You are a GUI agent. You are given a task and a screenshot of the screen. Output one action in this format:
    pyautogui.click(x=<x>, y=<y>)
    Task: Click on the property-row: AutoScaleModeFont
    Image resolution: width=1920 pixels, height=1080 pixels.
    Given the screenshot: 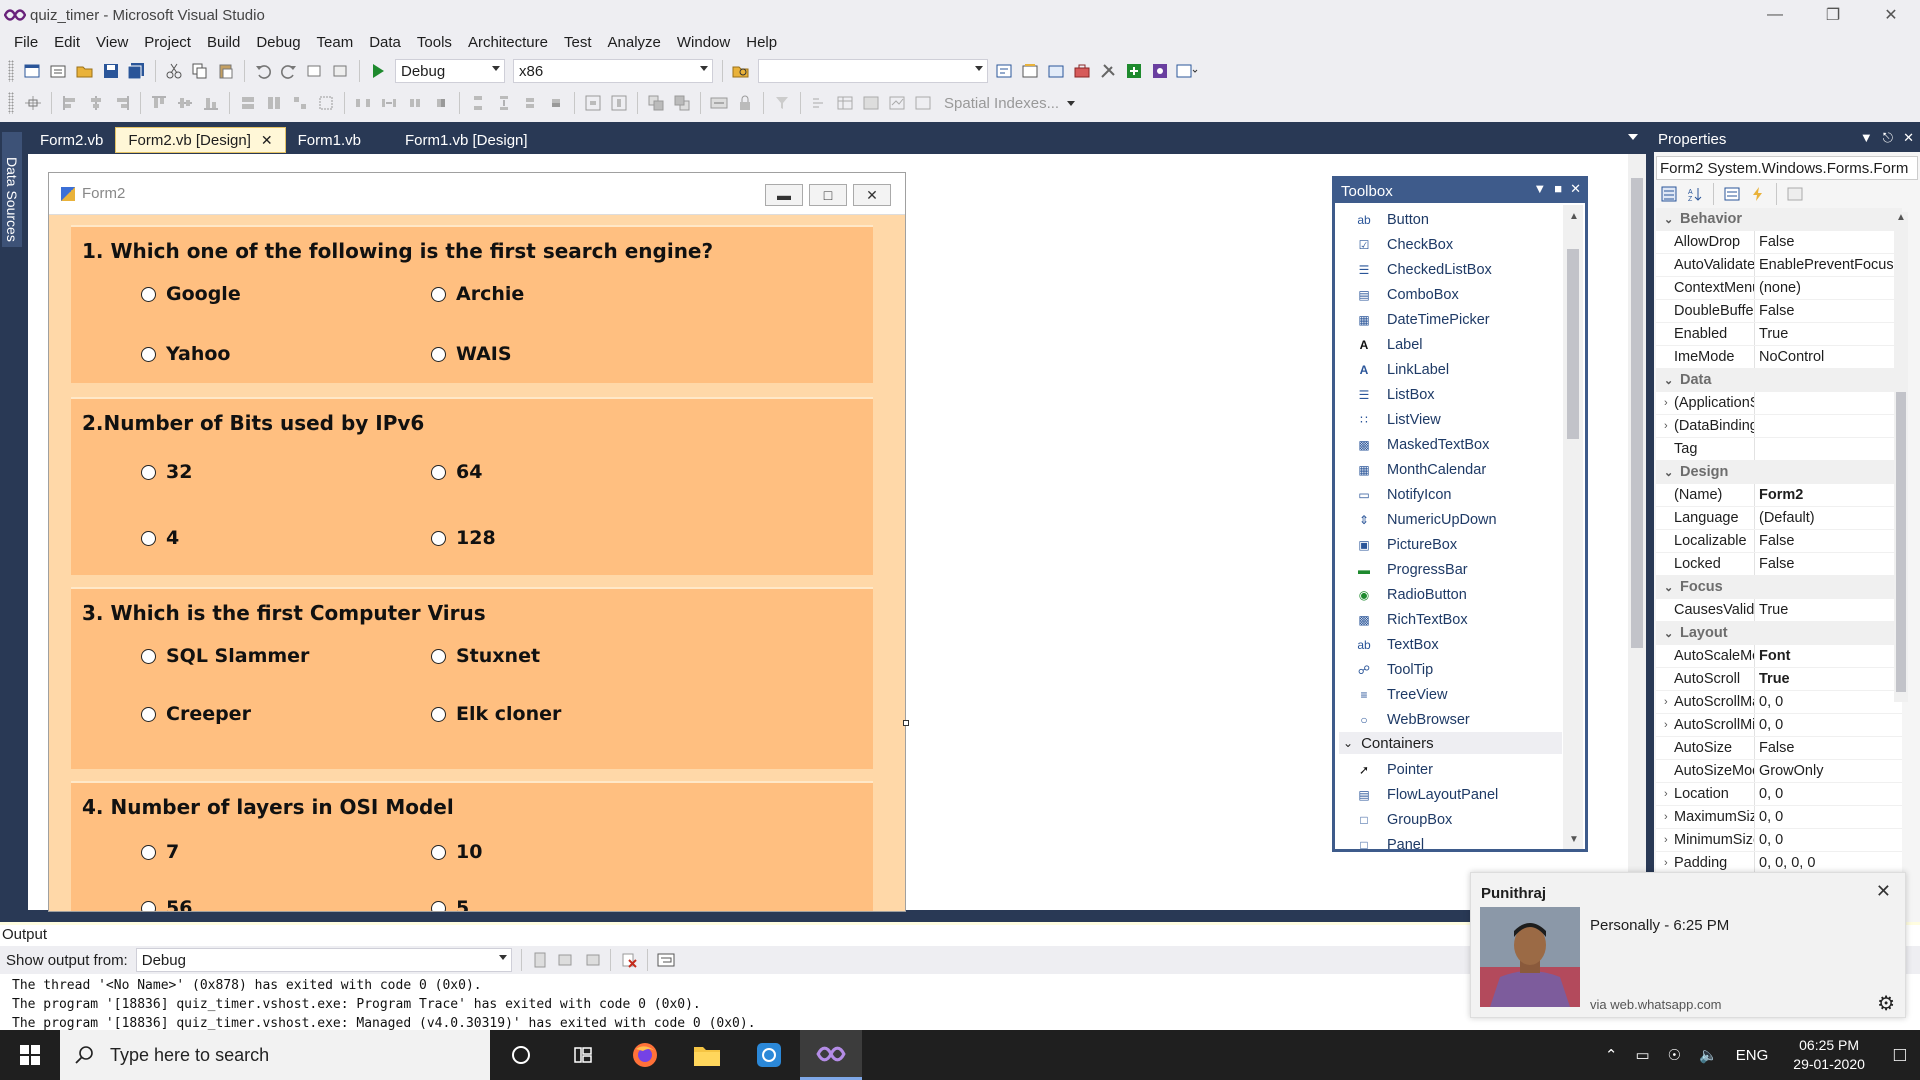 What is the action you would take?
    pyautogui.click(x=1779, y=656)
    